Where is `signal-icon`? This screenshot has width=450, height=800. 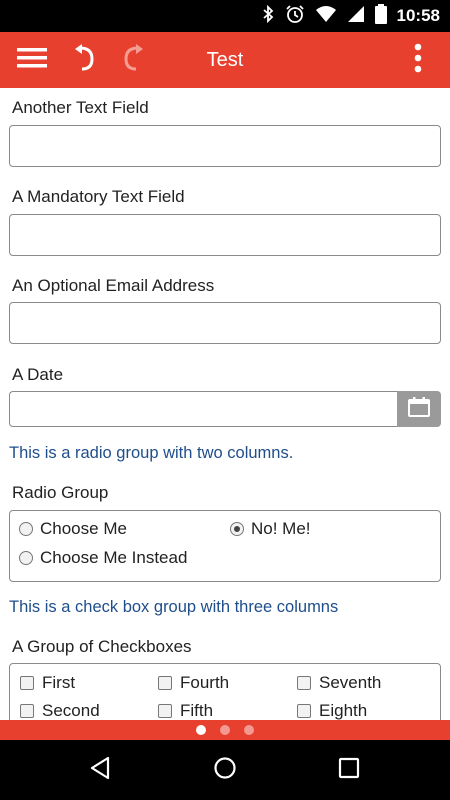 signal-icon is located at coordinates (356, 16).